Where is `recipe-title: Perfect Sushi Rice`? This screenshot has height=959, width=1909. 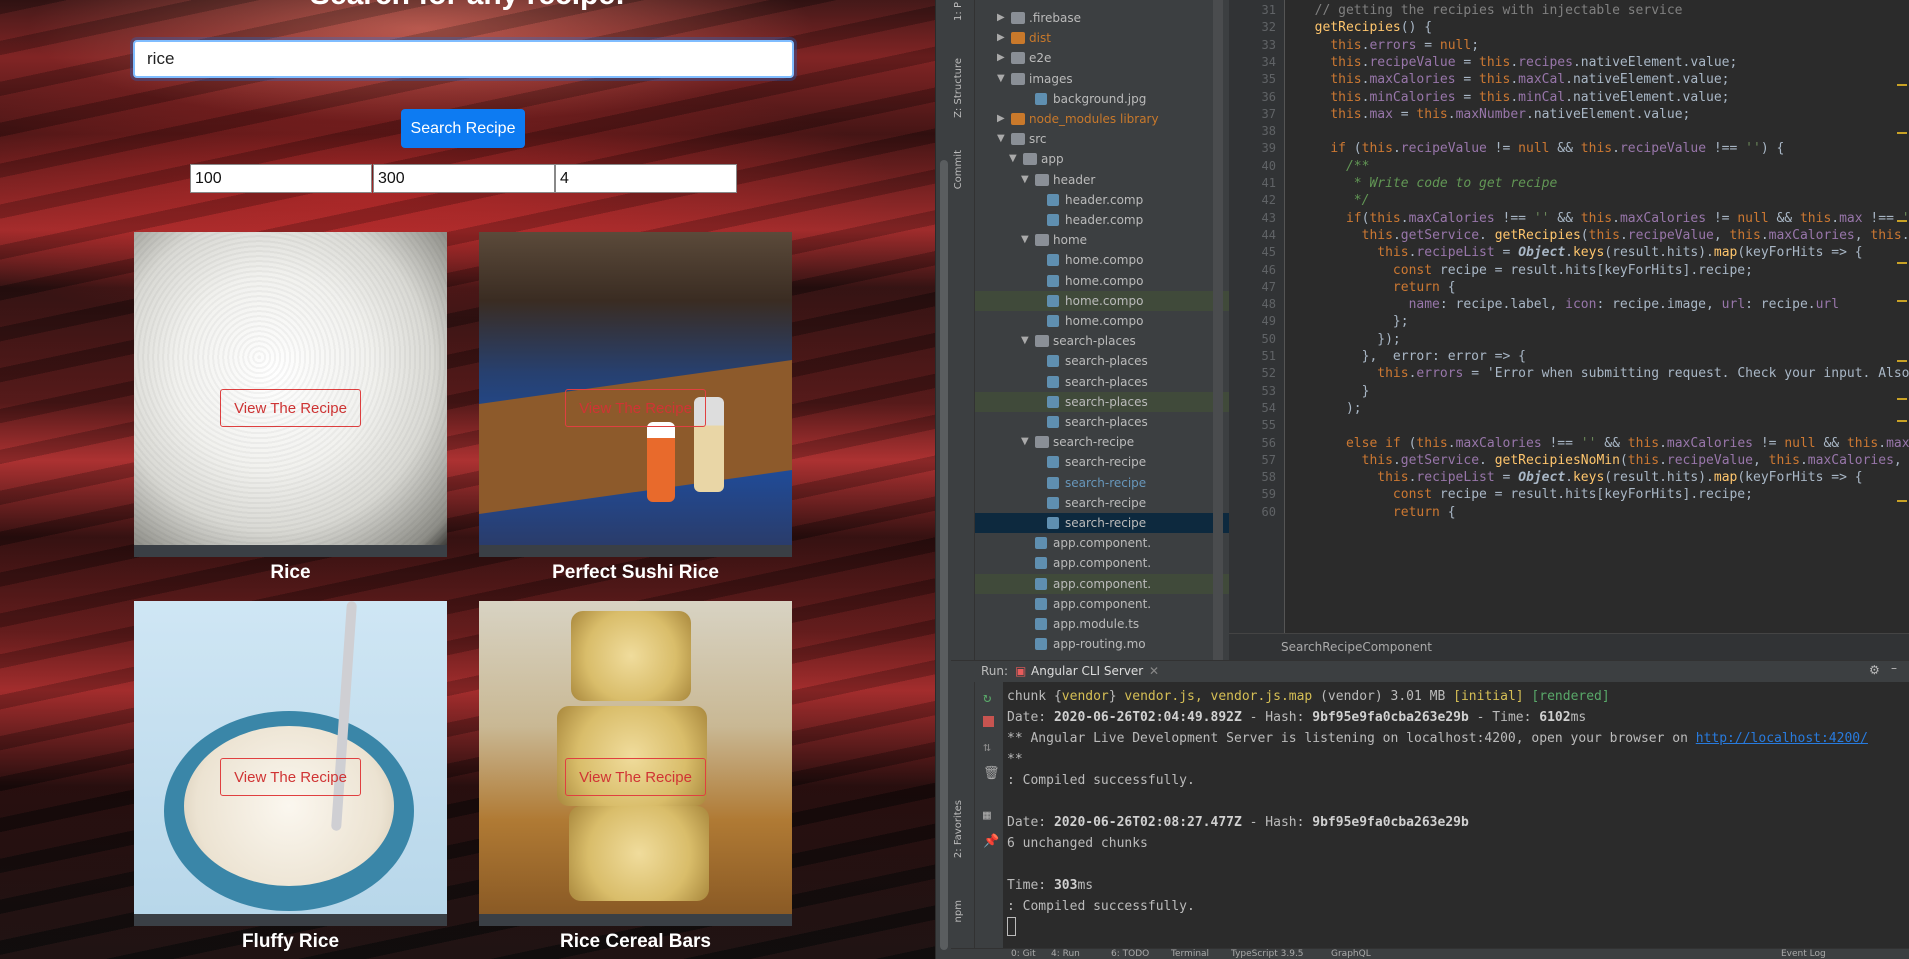 recipe-title: Perfect Sushi Rice is located at coordinates (635, 572).